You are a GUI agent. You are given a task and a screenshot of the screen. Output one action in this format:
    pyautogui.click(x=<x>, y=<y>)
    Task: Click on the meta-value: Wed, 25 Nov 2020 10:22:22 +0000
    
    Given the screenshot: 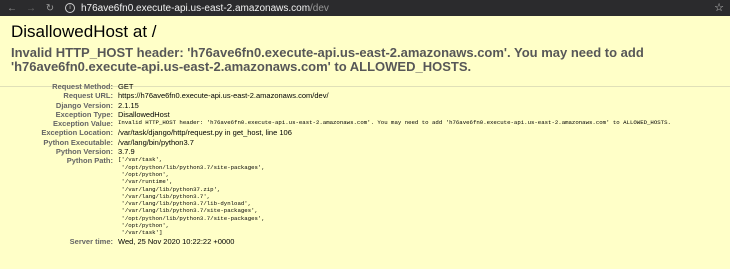 What is the action you would take?
    pyautogui.click(x=176, y=241)
    